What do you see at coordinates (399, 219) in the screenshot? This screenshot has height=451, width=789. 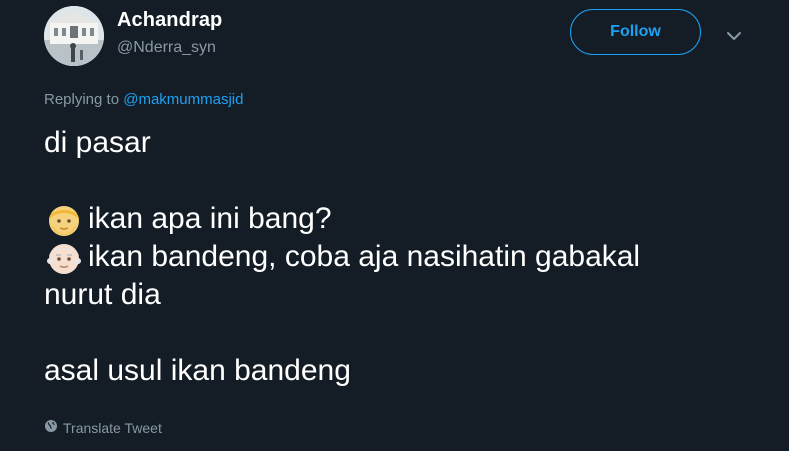 I see `tweet-line: ikan apa ini bang?` at bounding box center [399, 219].